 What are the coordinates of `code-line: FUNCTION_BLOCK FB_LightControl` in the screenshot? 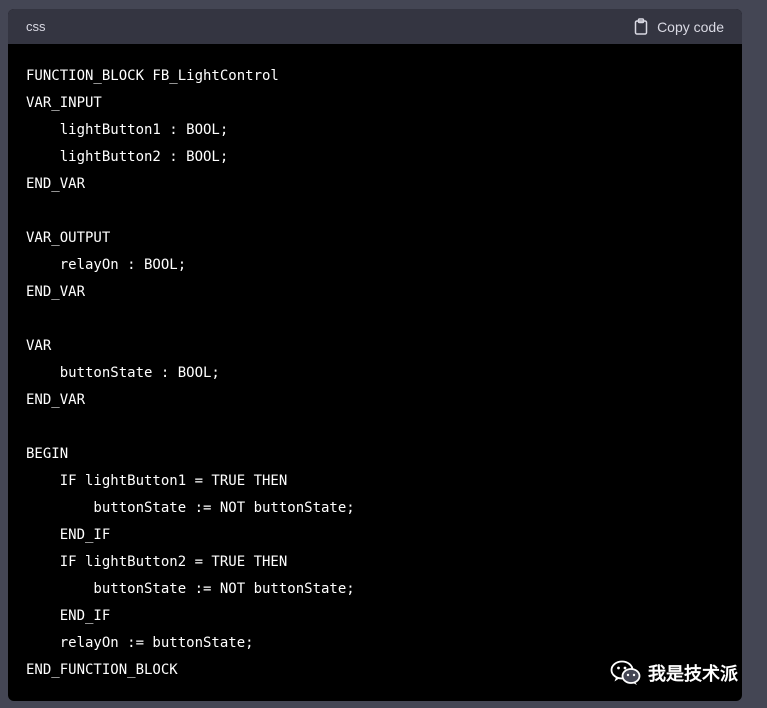 It's located at (152, 76).